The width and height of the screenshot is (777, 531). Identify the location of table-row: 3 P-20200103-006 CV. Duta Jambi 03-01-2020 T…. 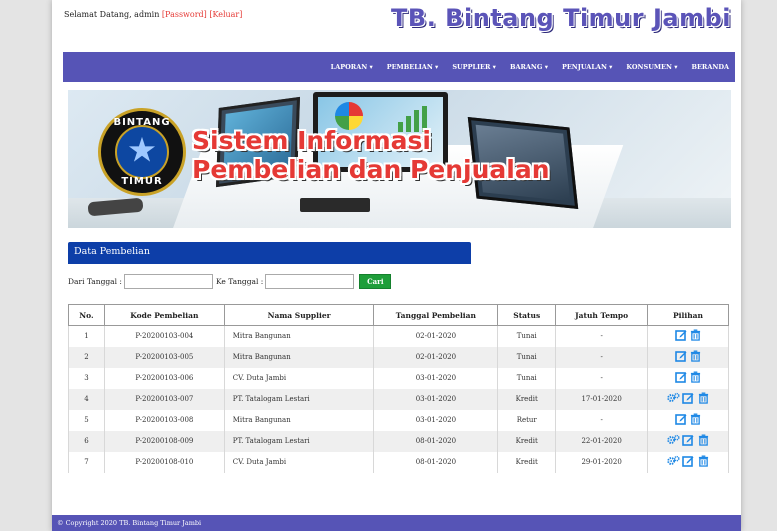
(398, 378).